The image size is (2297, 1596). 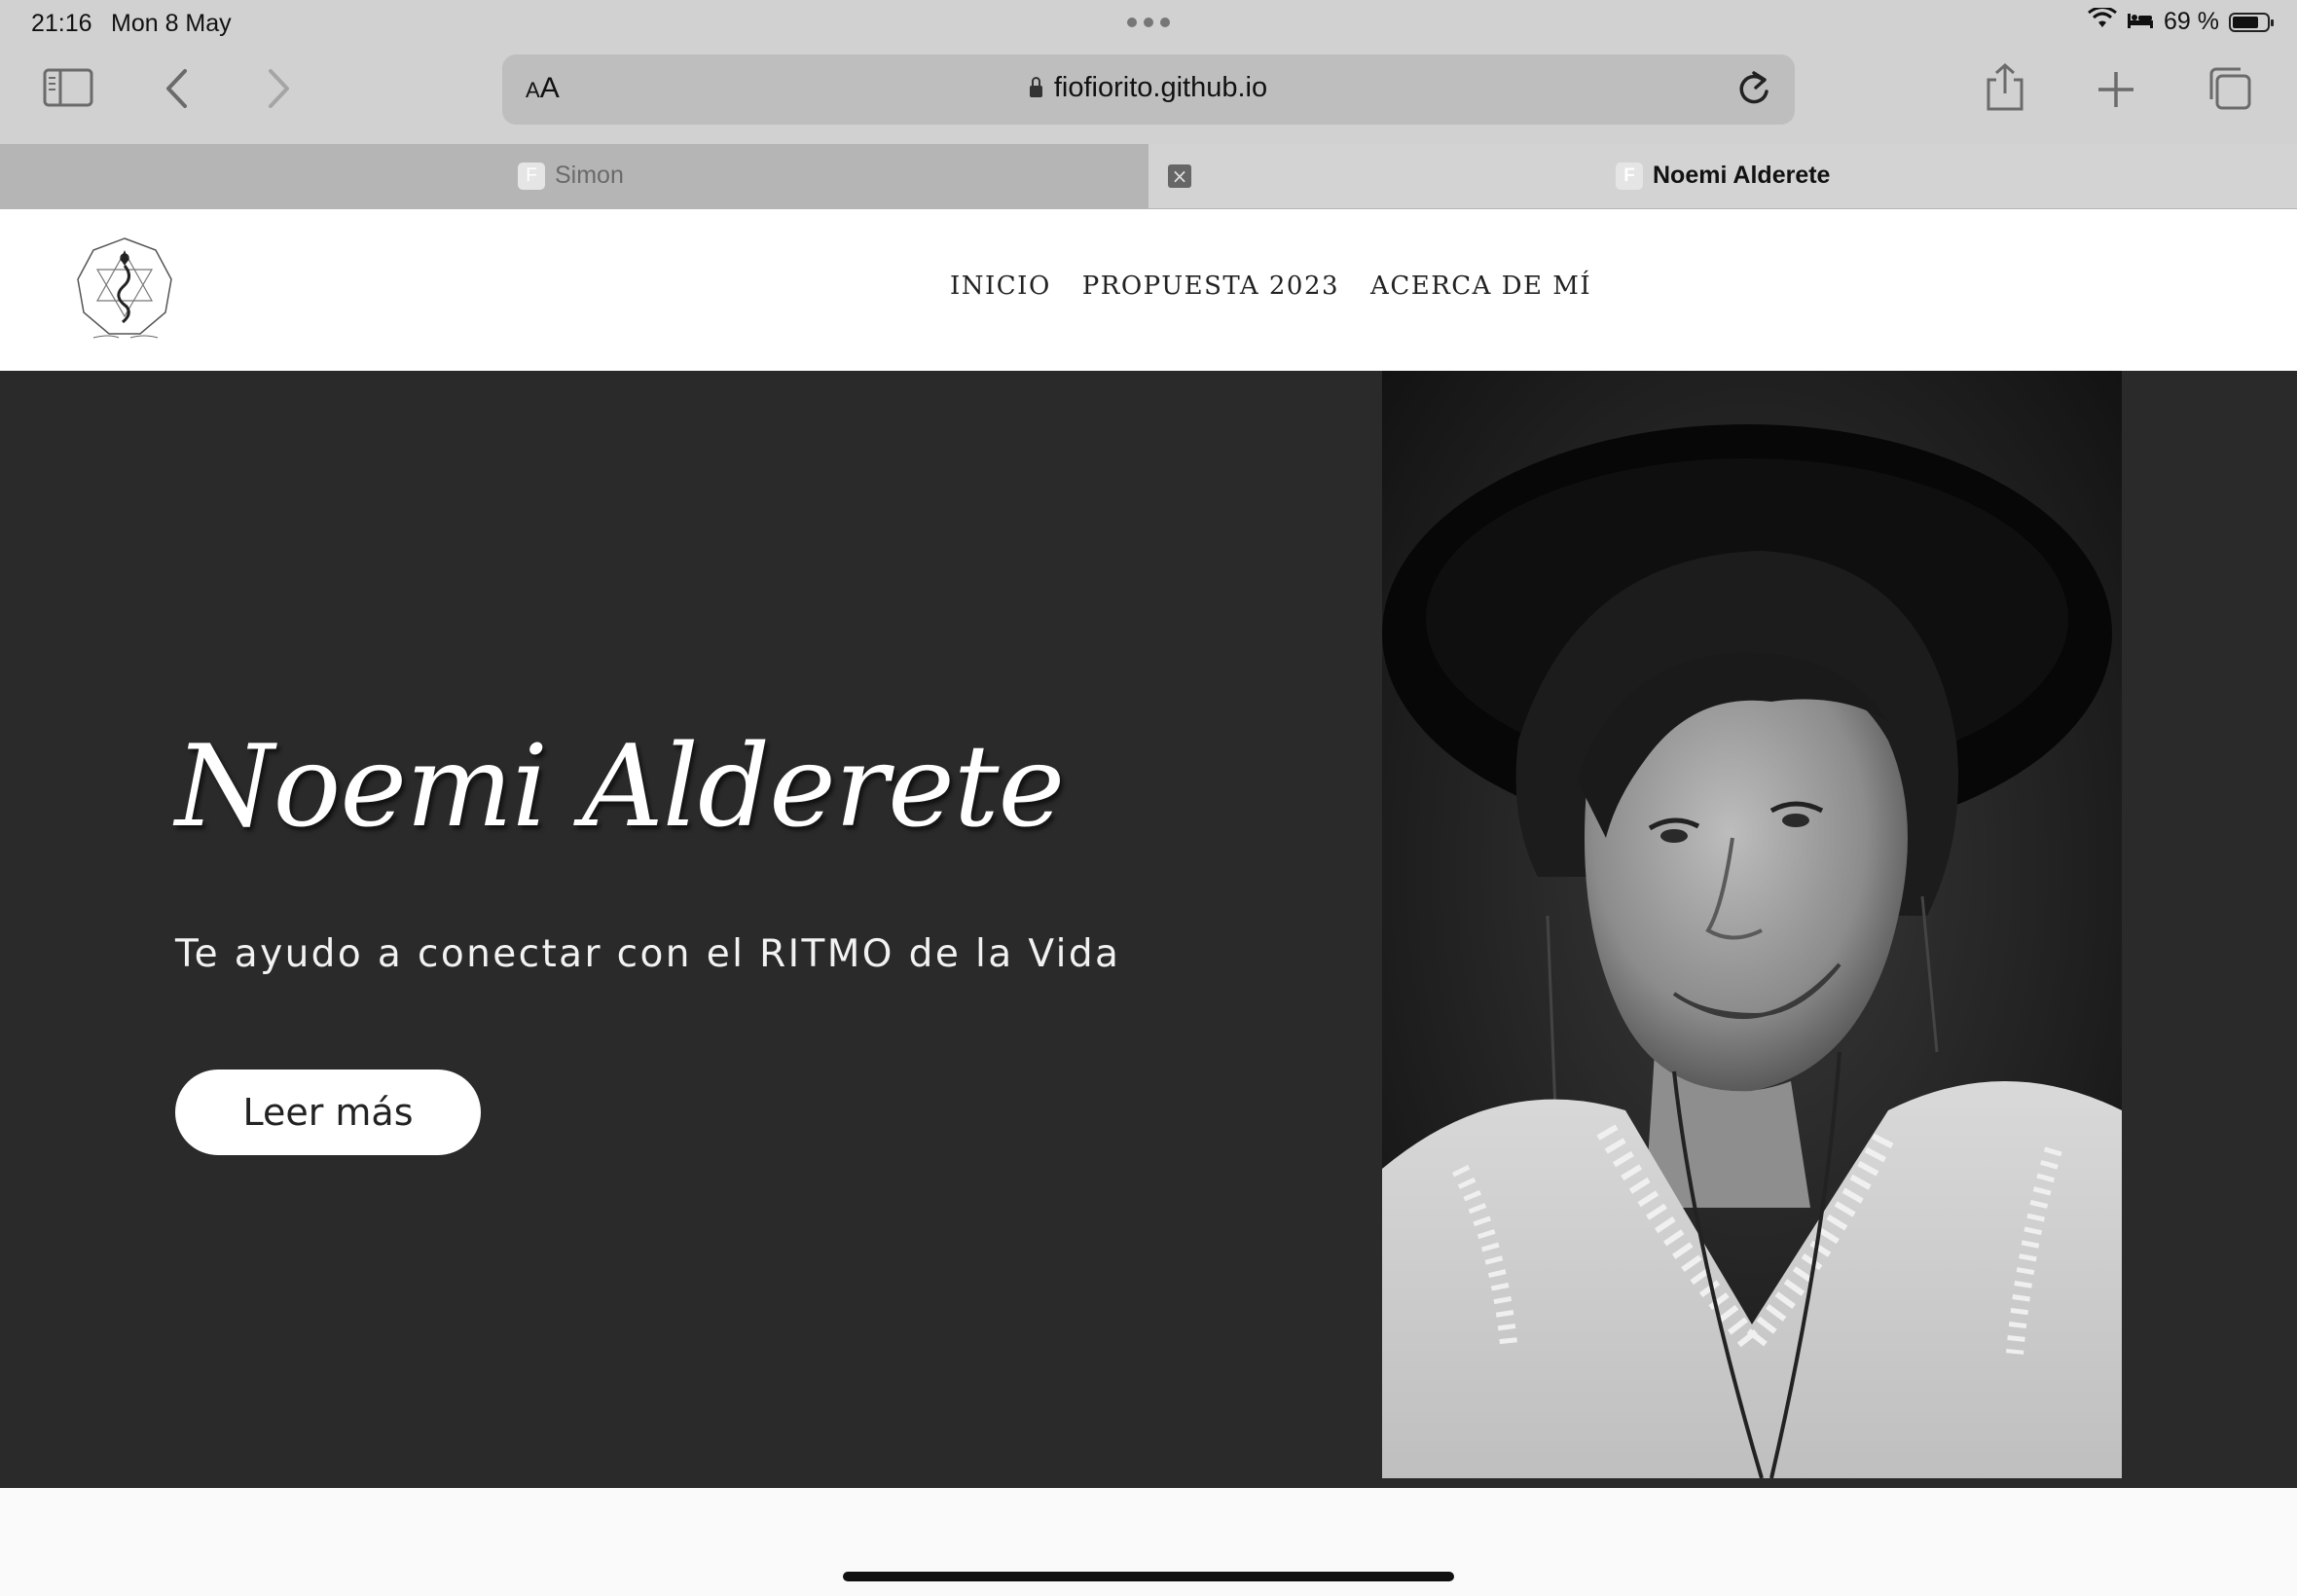 What do you see at coordinates (2005, 88) in the screenshot?
I see `share-icon` at bounding box center [2005, 88].